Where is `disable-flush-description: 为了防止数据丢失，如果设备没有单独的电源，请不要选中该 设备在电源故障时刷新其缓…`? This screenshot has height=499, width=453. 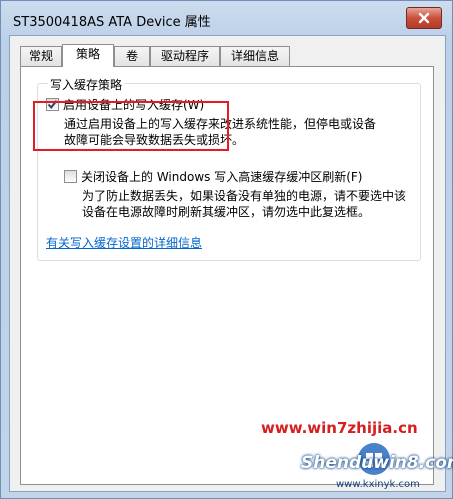
disable-flush-description: 为了防止数据丢失，如果设备没有单独的电源，请不要选中该 设备在电源故障时刷新其缓… is located at coordinates (244, 204).